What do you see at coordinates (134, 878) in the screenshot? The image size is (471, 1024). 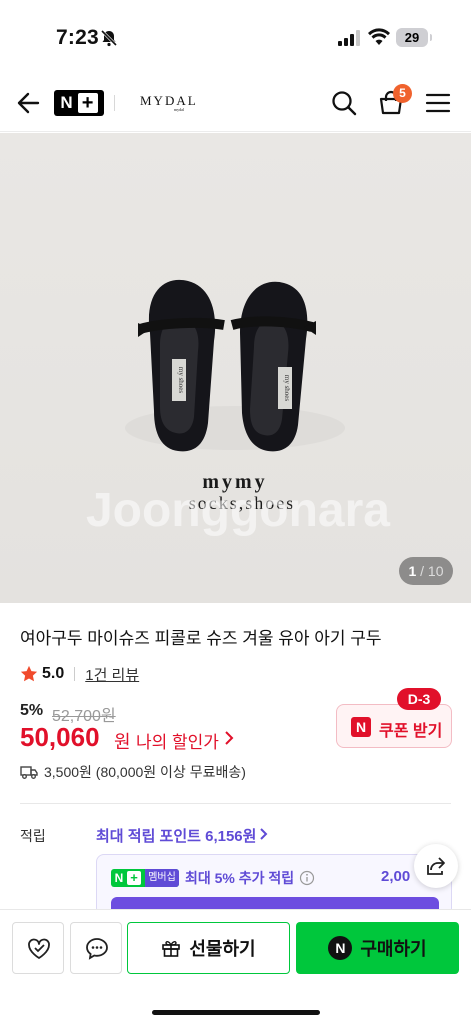 I see `membership-plus: +` at bounding box center [134, 878].